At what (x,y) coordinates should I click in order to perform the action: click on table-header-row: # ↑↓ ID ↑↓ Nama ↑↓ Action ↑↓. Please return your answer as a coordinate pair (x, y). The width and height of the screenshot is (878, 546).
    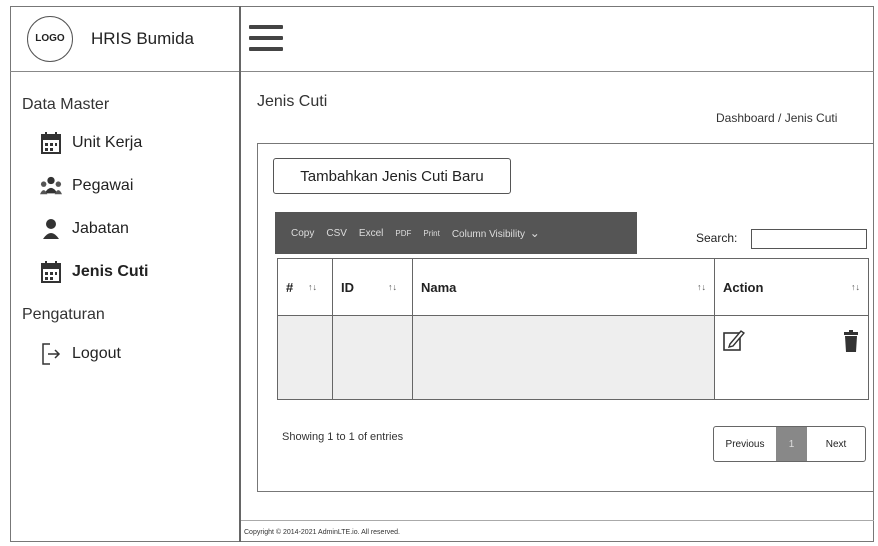
    Looking at the image, I should click on (573, 287).